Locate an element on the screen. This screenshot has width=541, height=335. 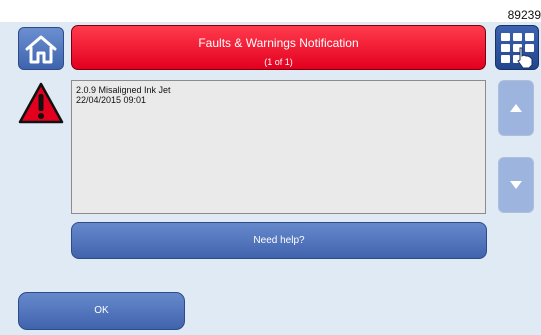
menu-button is located at coordinates (517, 47).